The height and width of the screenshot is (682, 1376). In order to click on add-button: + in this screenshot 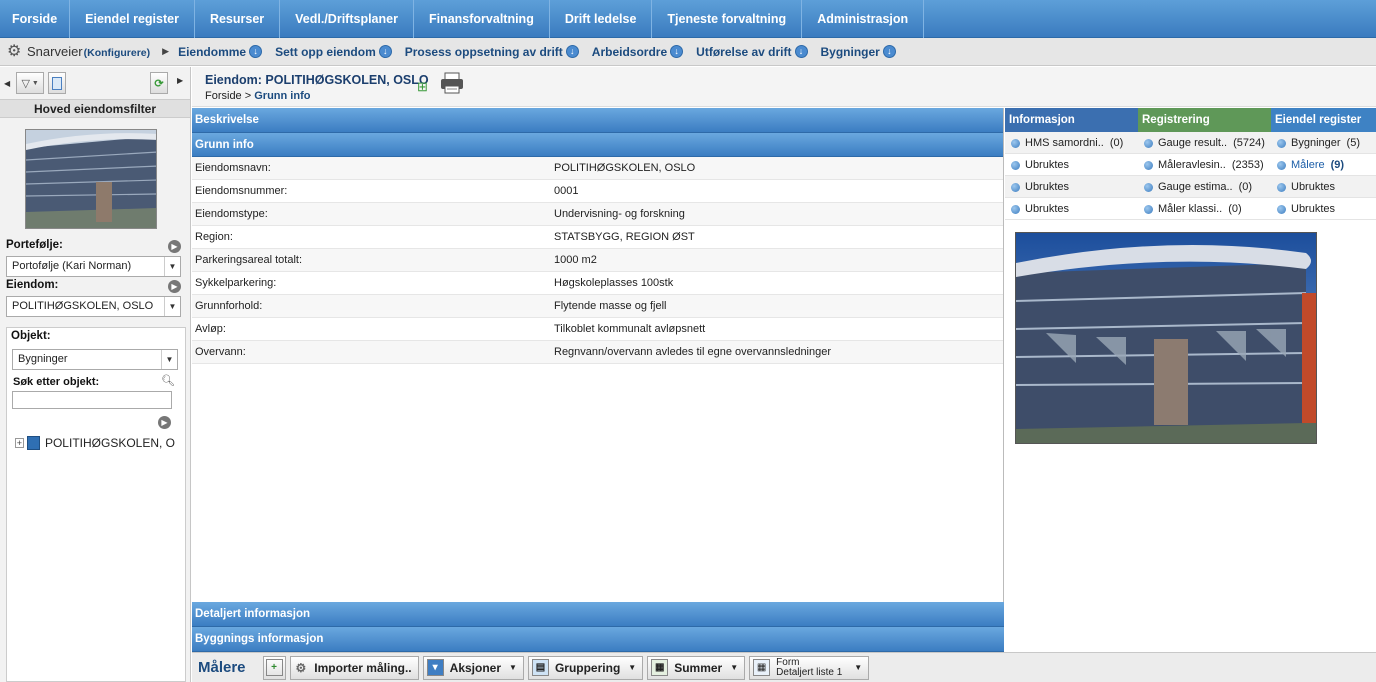, I will do `click(274, 667)`.